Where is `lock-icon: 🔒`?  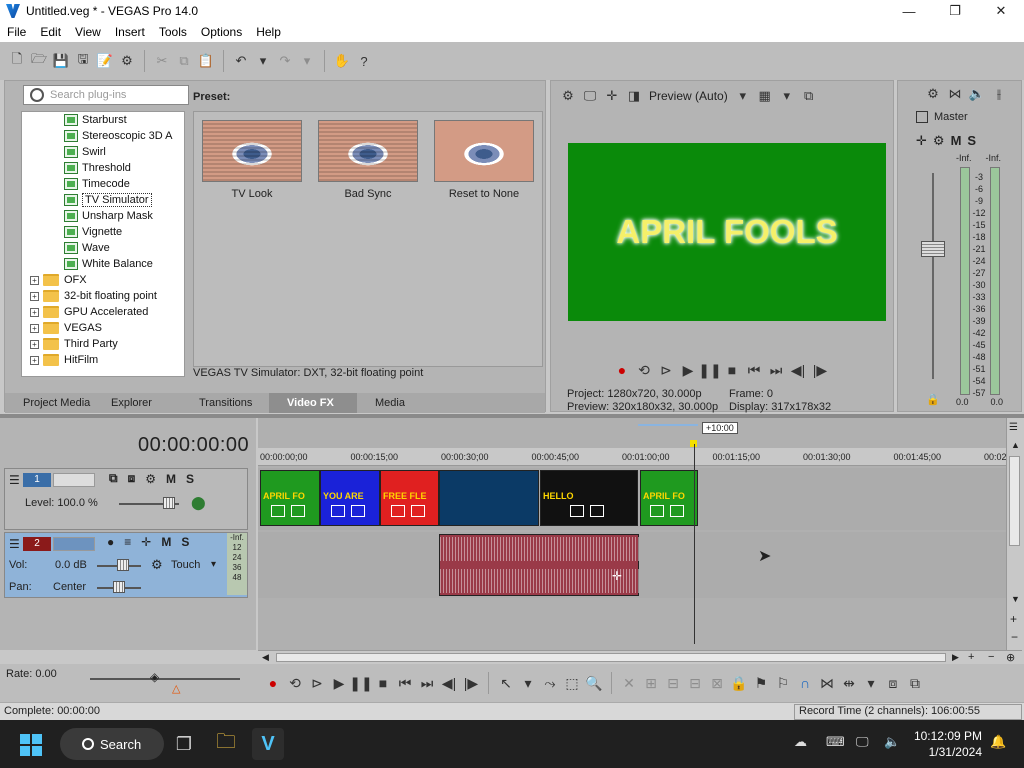
lock-icon: 🔒 is located at coordinates (739, 683).